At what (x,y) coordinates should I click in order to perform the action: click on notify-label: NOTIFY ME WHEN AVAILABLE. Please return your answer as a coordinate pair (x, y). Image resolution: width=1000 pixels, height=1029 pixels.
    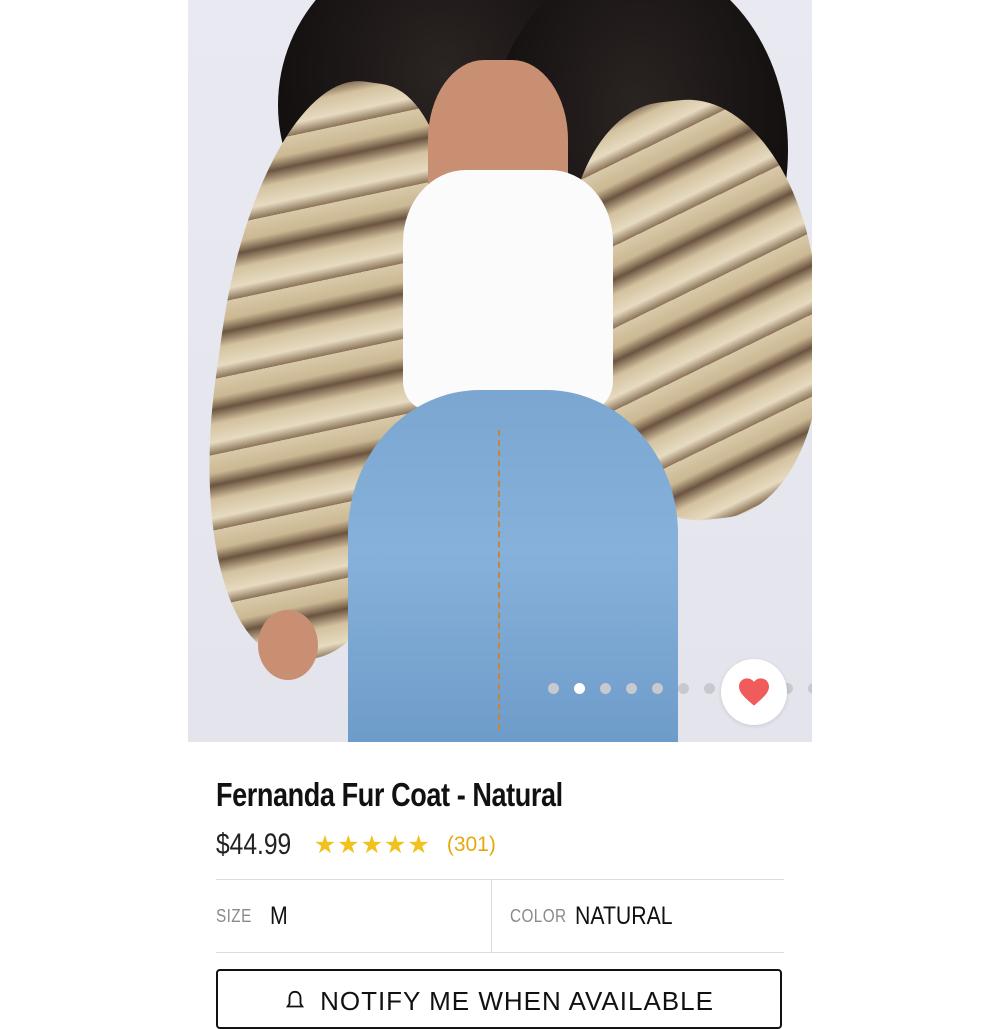
    Looking at the image, I should click on (517, 1000).